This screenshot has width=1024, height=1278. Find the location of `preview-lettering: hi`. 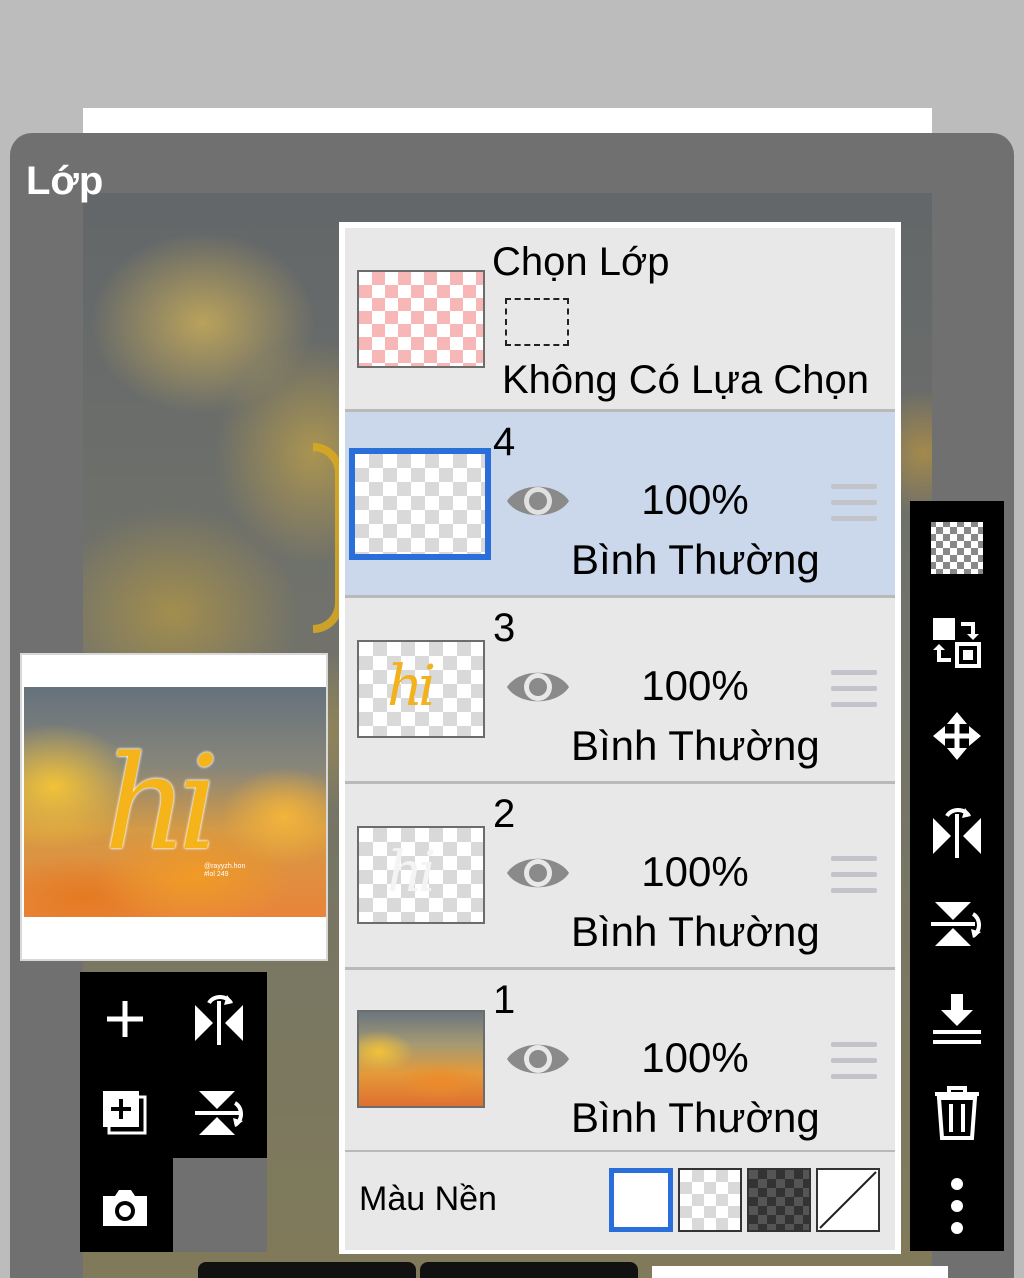

preview-lettering: hi is located at coordinates (161, 803).